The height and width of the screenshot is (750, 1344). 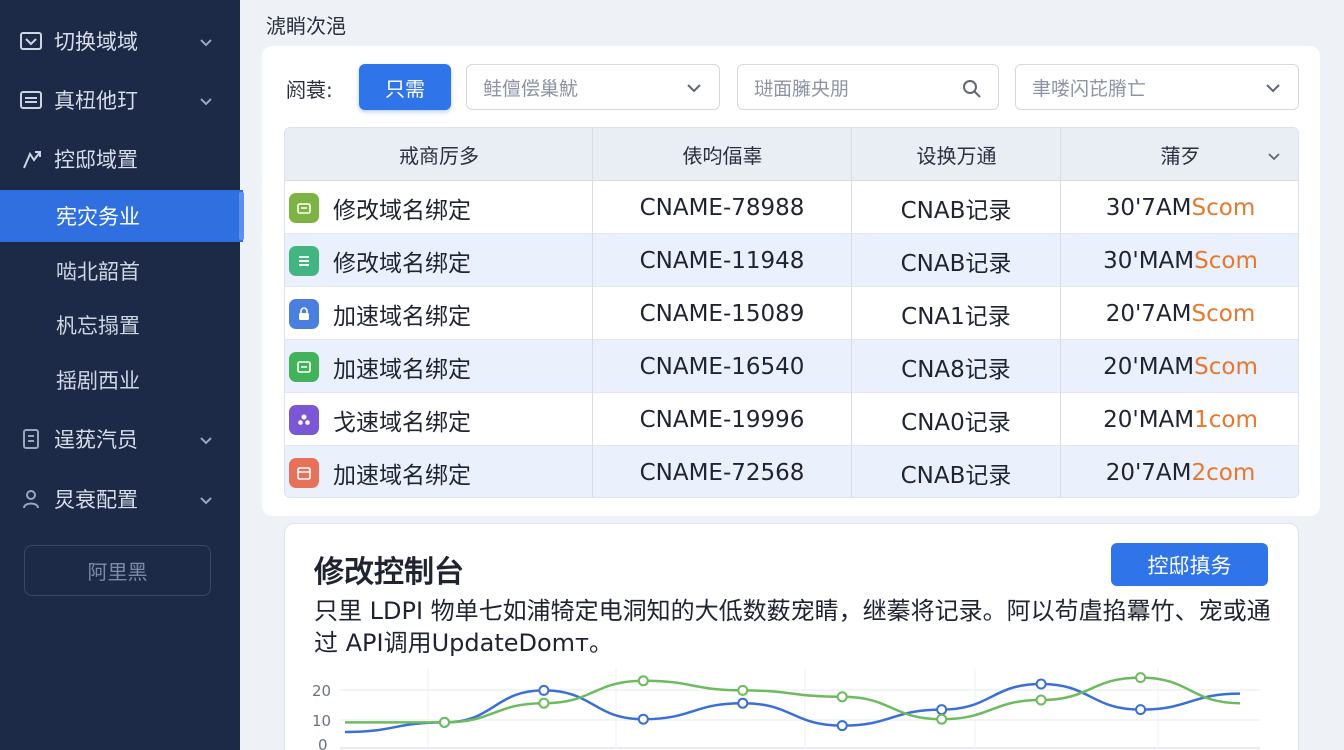 I want to click on users-icon, so click(x=304, y=419).